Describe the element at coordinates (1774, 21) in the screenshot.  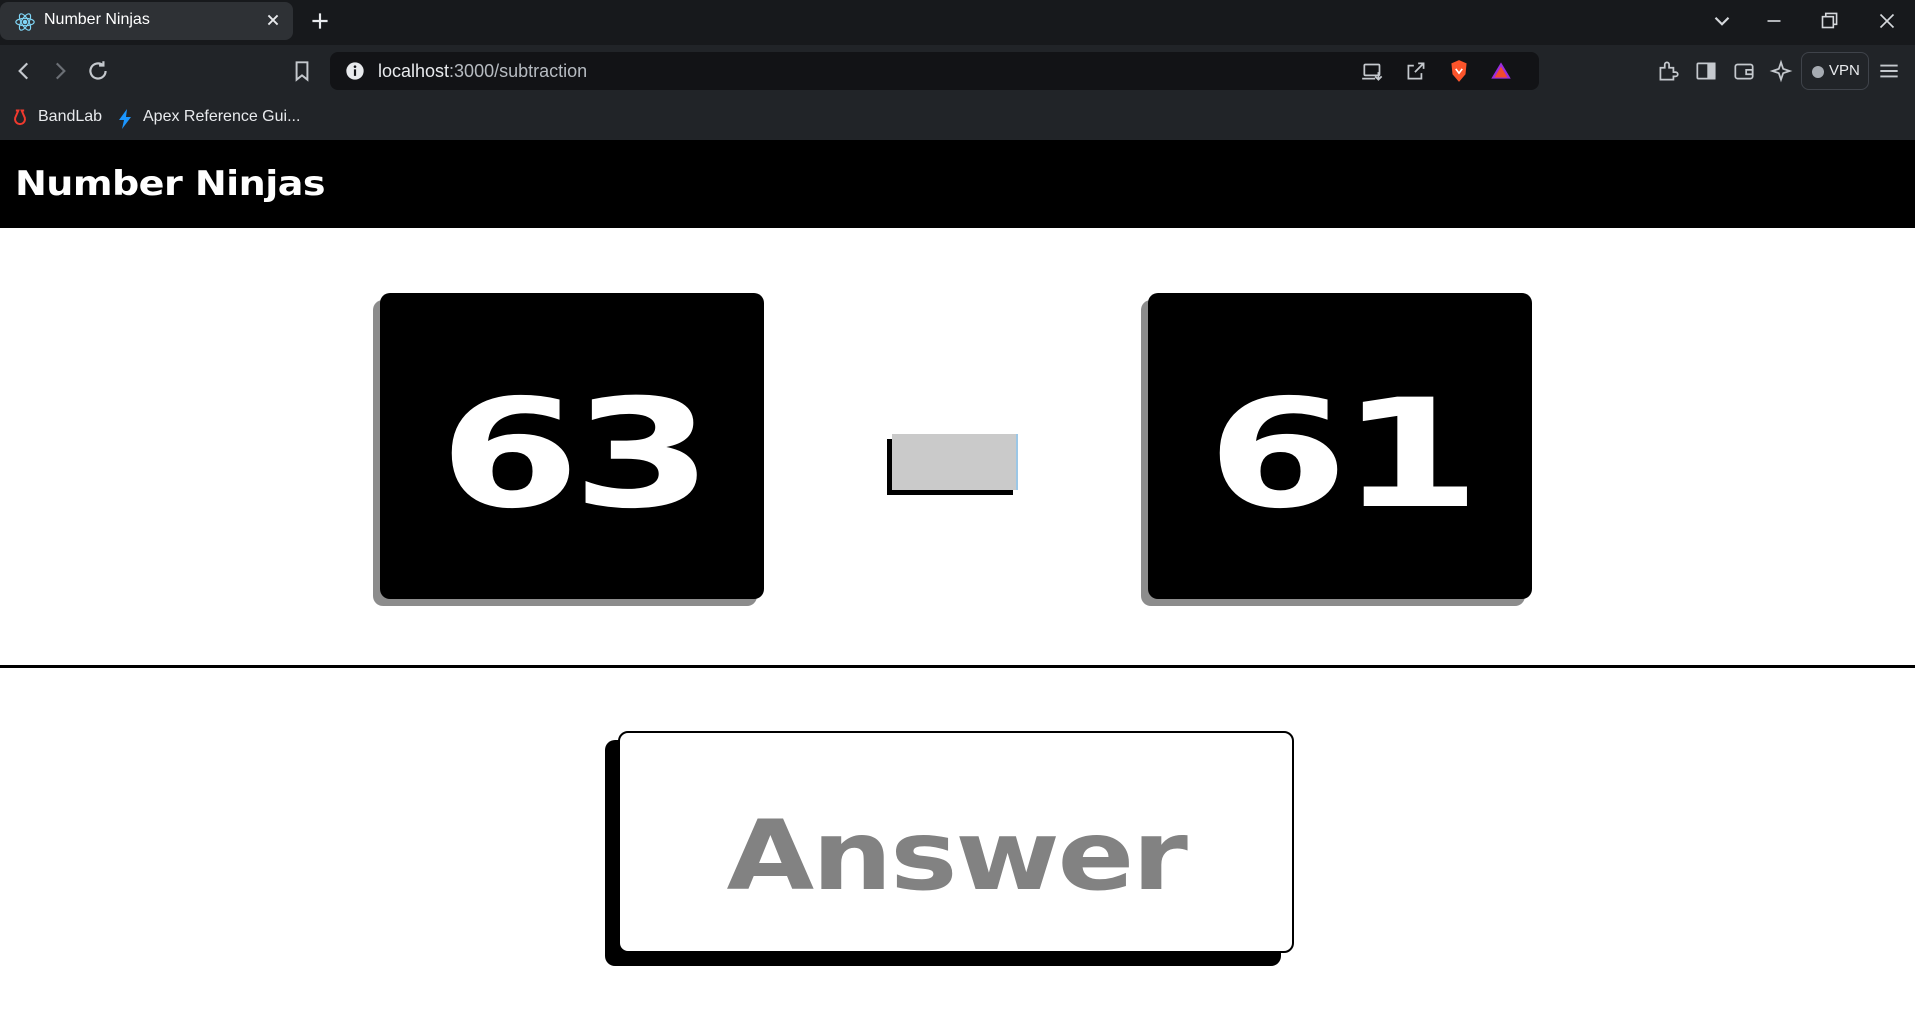
I see `minimize-icon` at that location.